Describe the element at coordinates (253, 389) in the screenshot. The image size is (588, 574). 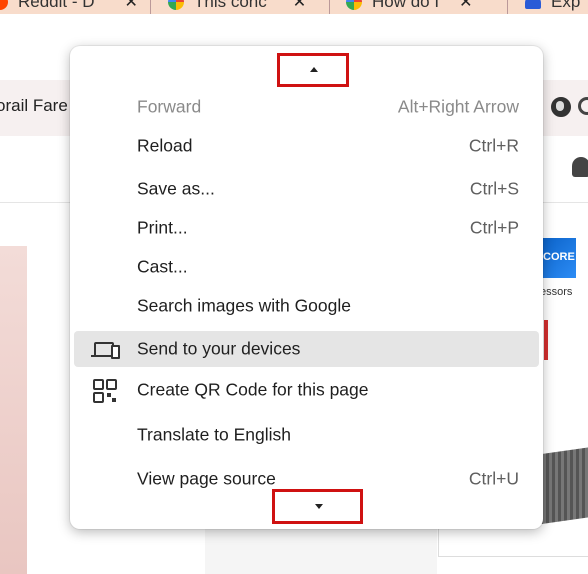
I see `menu-item-label: Create QR Code for this page` at that location.